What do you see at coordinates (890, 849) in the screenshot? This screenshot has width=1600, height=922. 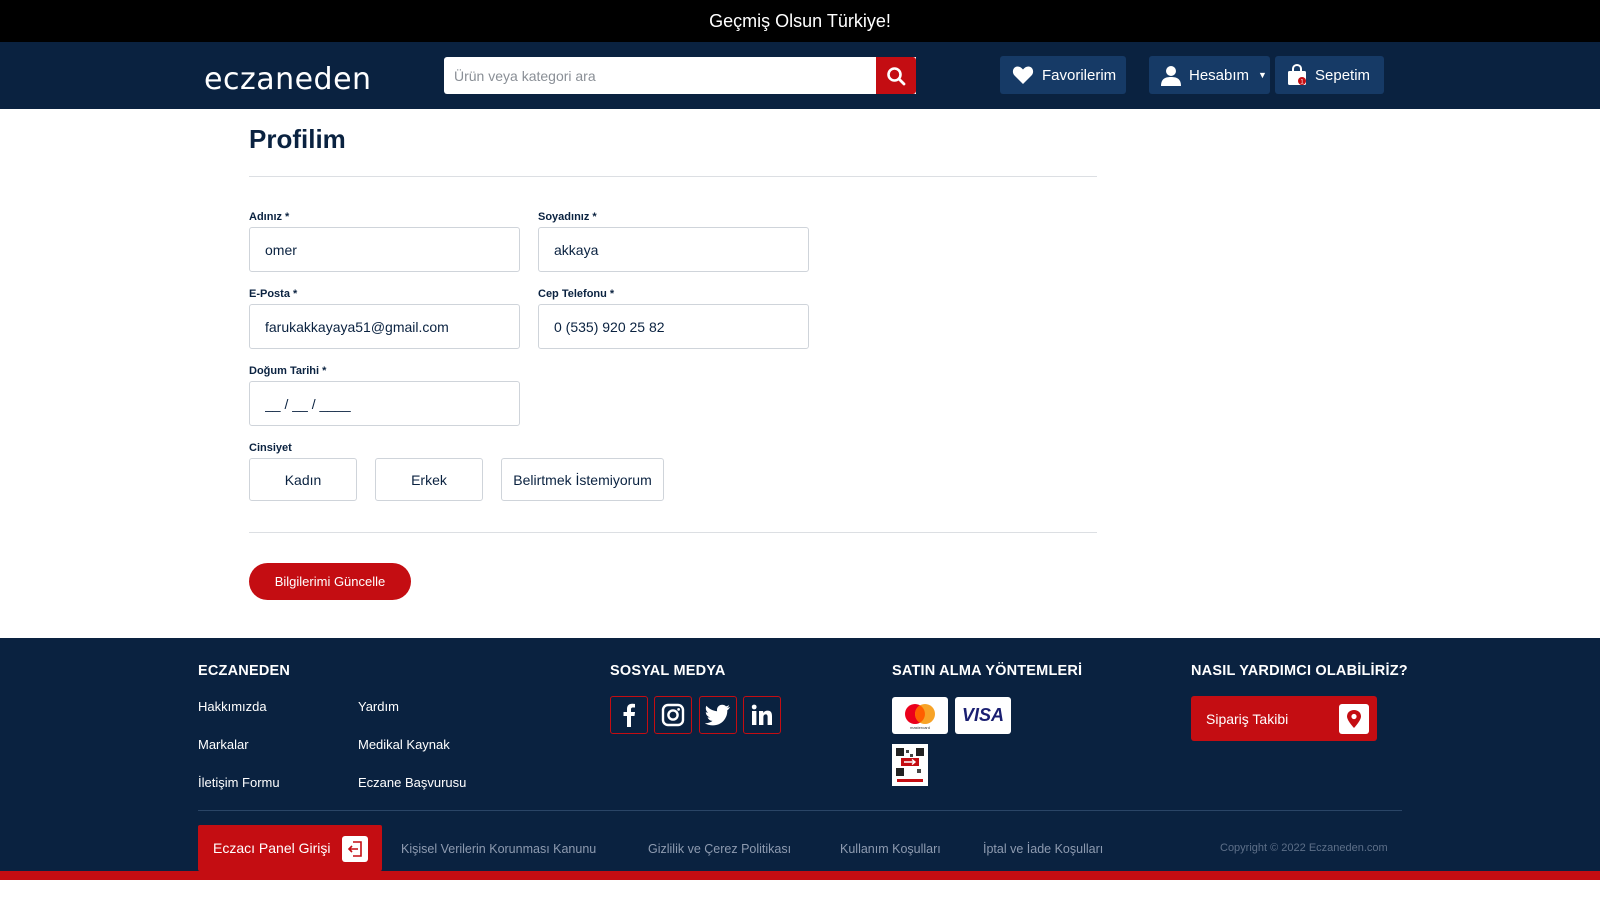 I see `footer-link-terms: Kullanım Koşulları` at bounding box center [890, 849].